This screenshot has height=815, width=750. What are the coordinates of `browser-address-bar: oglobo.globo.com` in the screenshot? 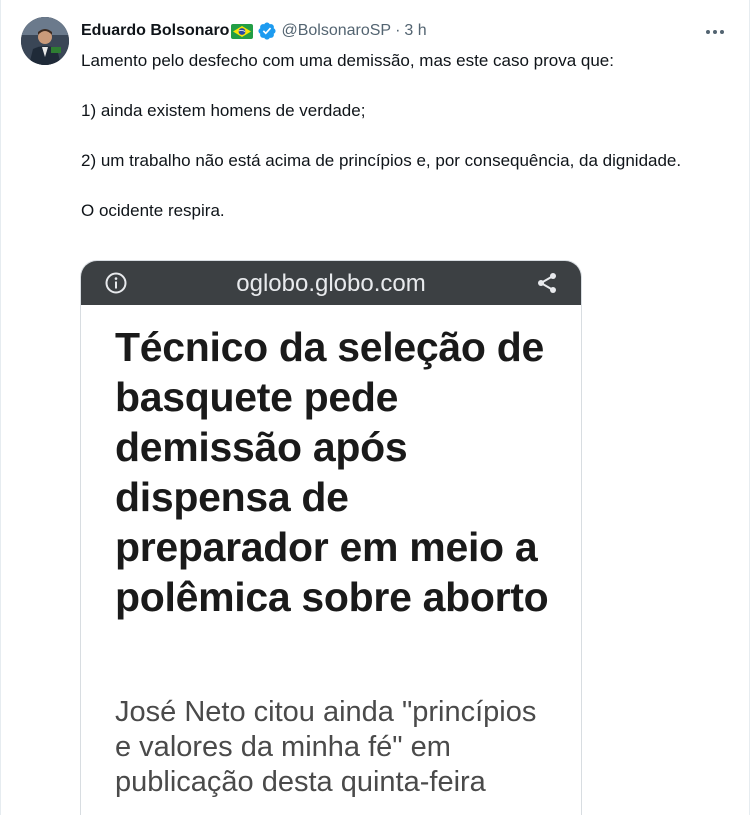 It's located at (331, 283).